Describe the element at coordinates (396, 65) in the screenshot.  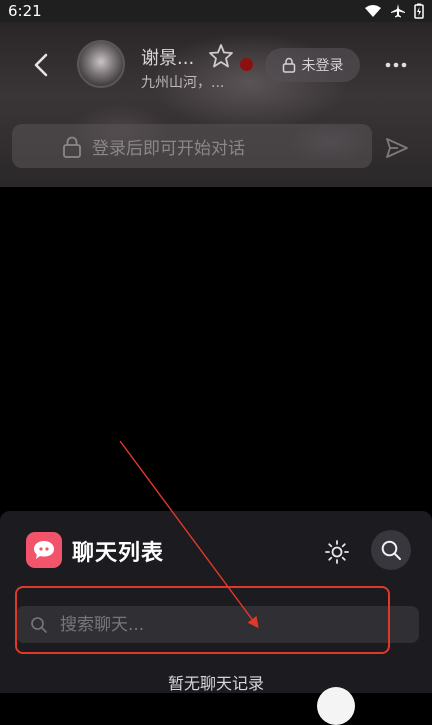
I see `more-icon` at that location.